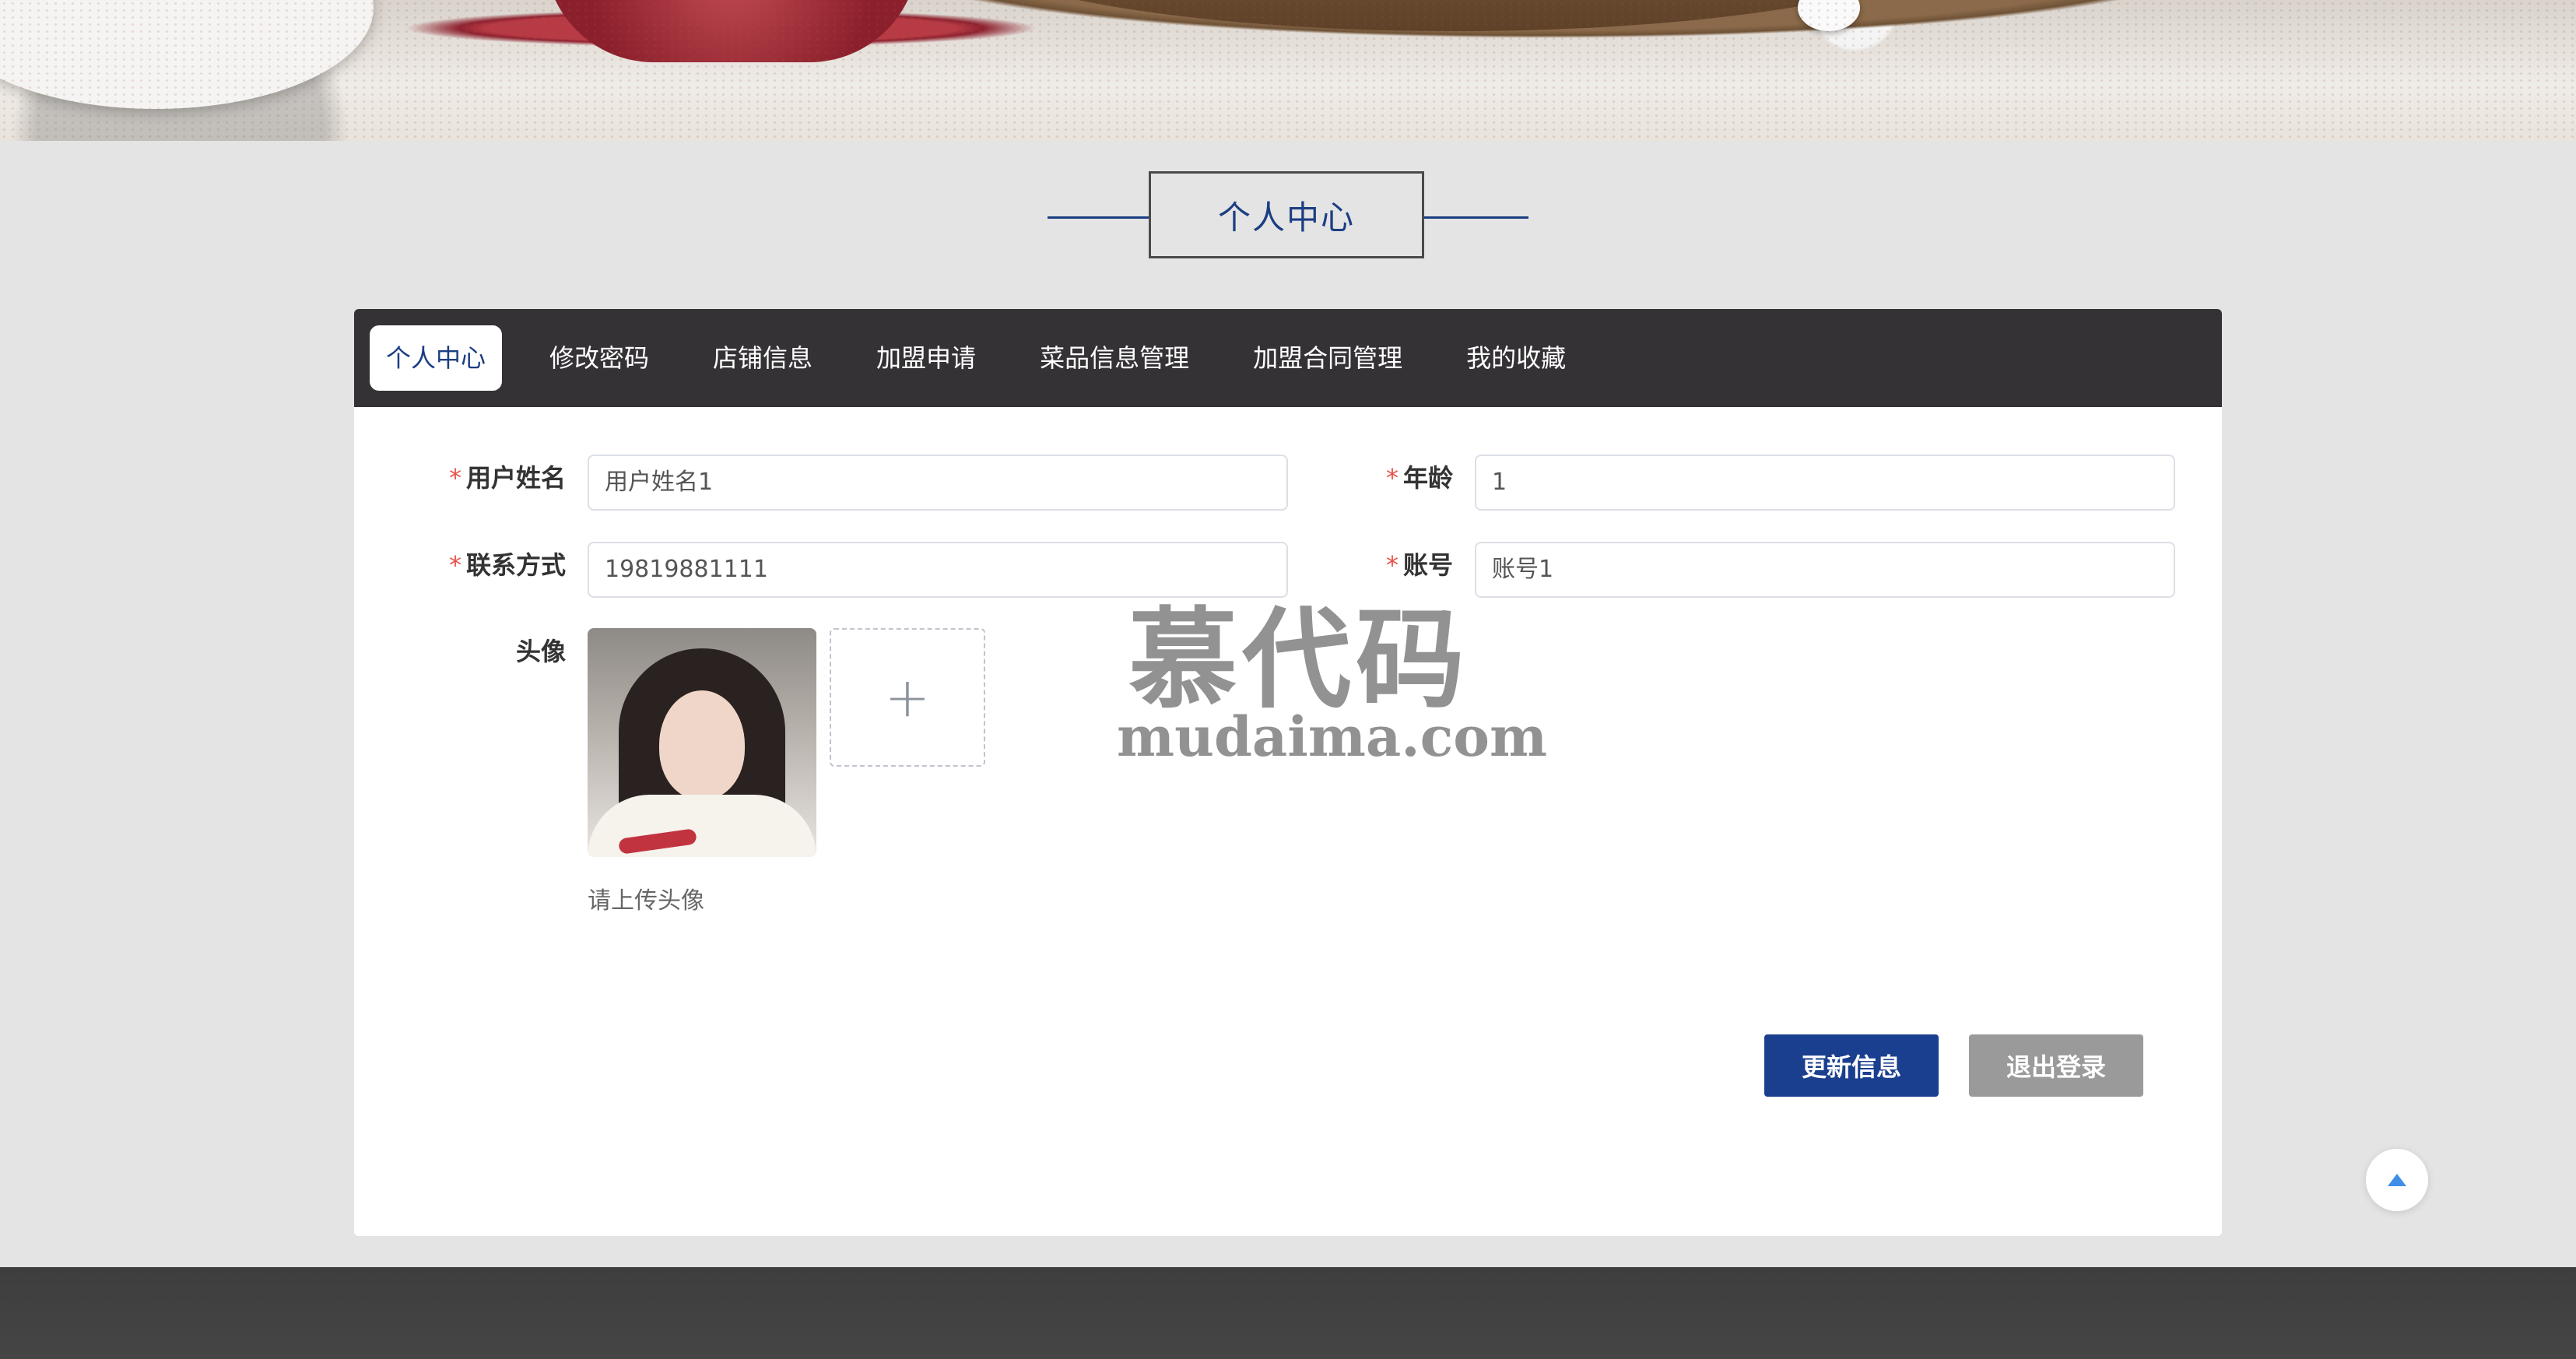  I want to click on plate-image, so click(187, 54).